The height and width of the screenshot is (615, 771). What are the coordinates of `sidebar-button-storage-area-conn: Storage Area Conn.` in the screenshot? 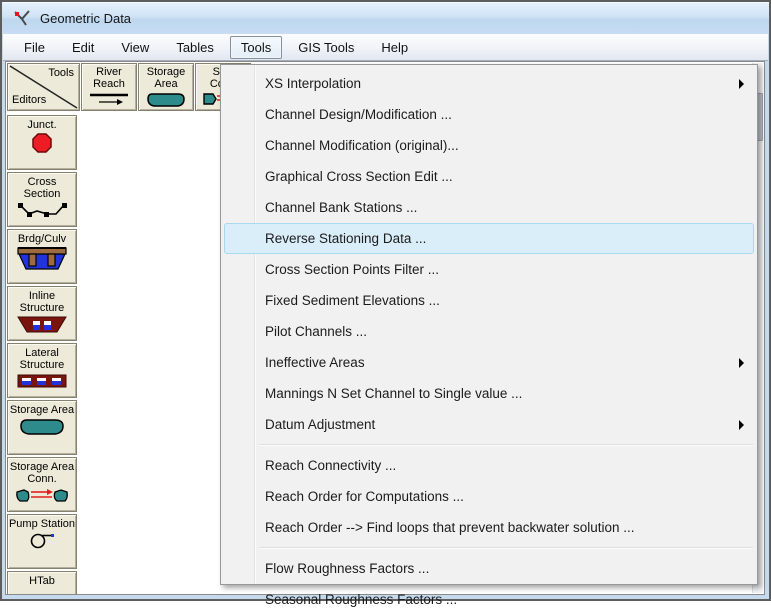 It's located at (42, 484).